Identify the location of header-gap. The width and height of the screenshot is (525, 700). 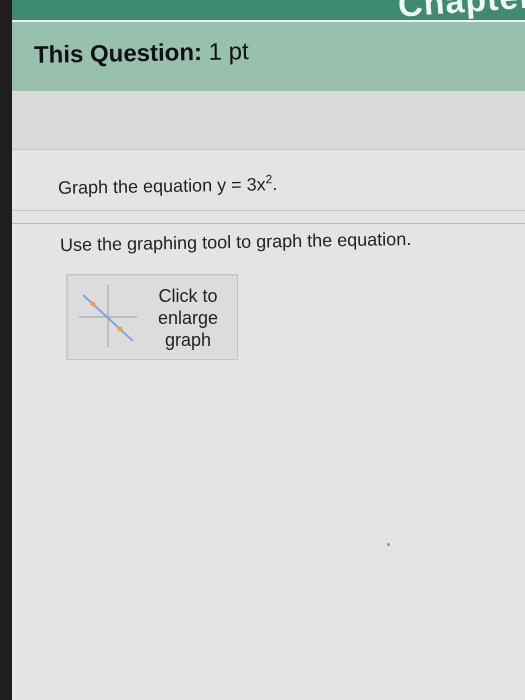
(268, 120).